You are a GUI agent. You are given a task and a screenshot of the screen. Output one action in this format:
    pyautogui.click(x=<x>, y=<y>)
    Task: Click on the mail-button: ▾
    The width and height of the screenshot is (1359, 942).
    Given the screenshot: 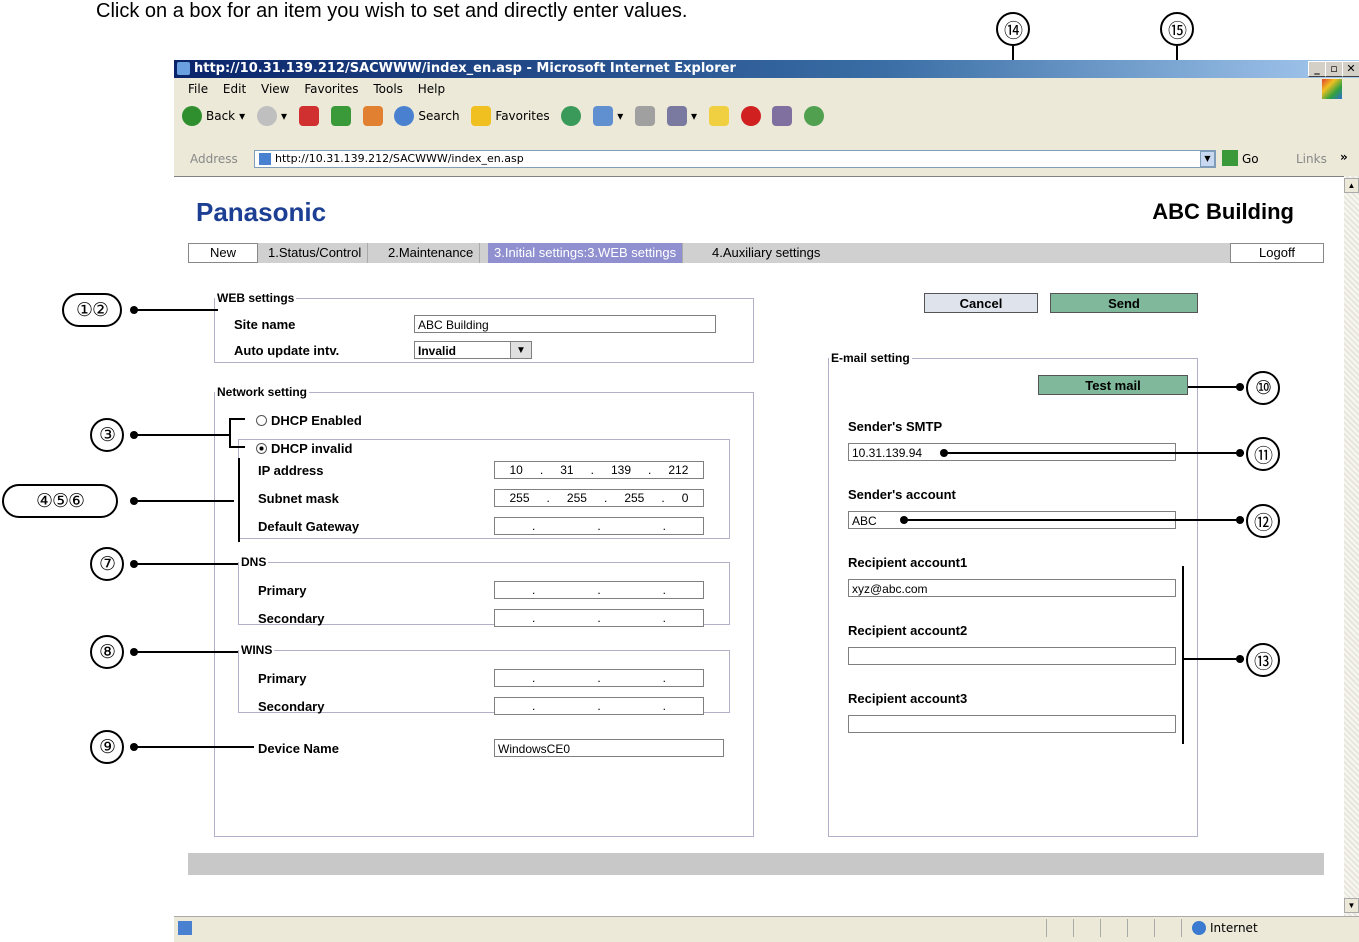 What is the action you would take?
    pyautogui.click(x=608, y=116)
    